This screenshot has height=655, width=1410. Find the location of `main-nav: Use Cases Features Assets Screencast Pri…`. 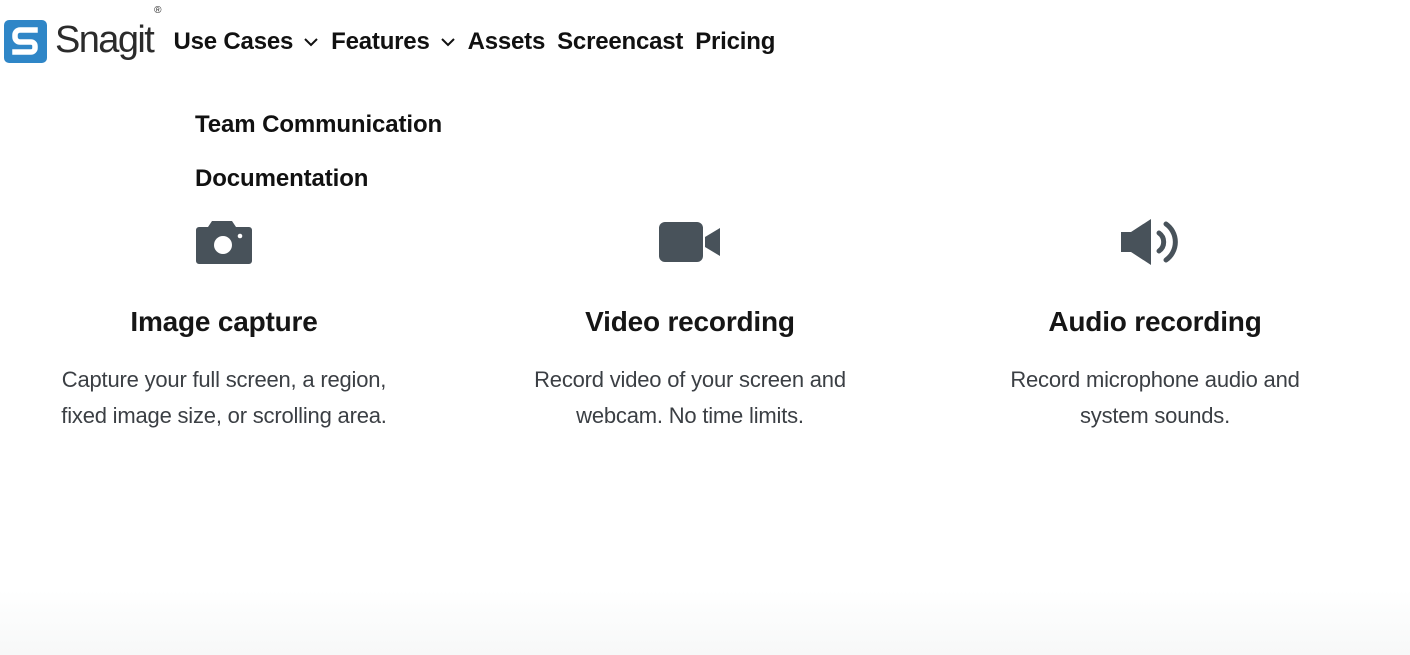

main-nav: Use Cases Features Assets Screencast Pri… is located at coordinates (481, 42).